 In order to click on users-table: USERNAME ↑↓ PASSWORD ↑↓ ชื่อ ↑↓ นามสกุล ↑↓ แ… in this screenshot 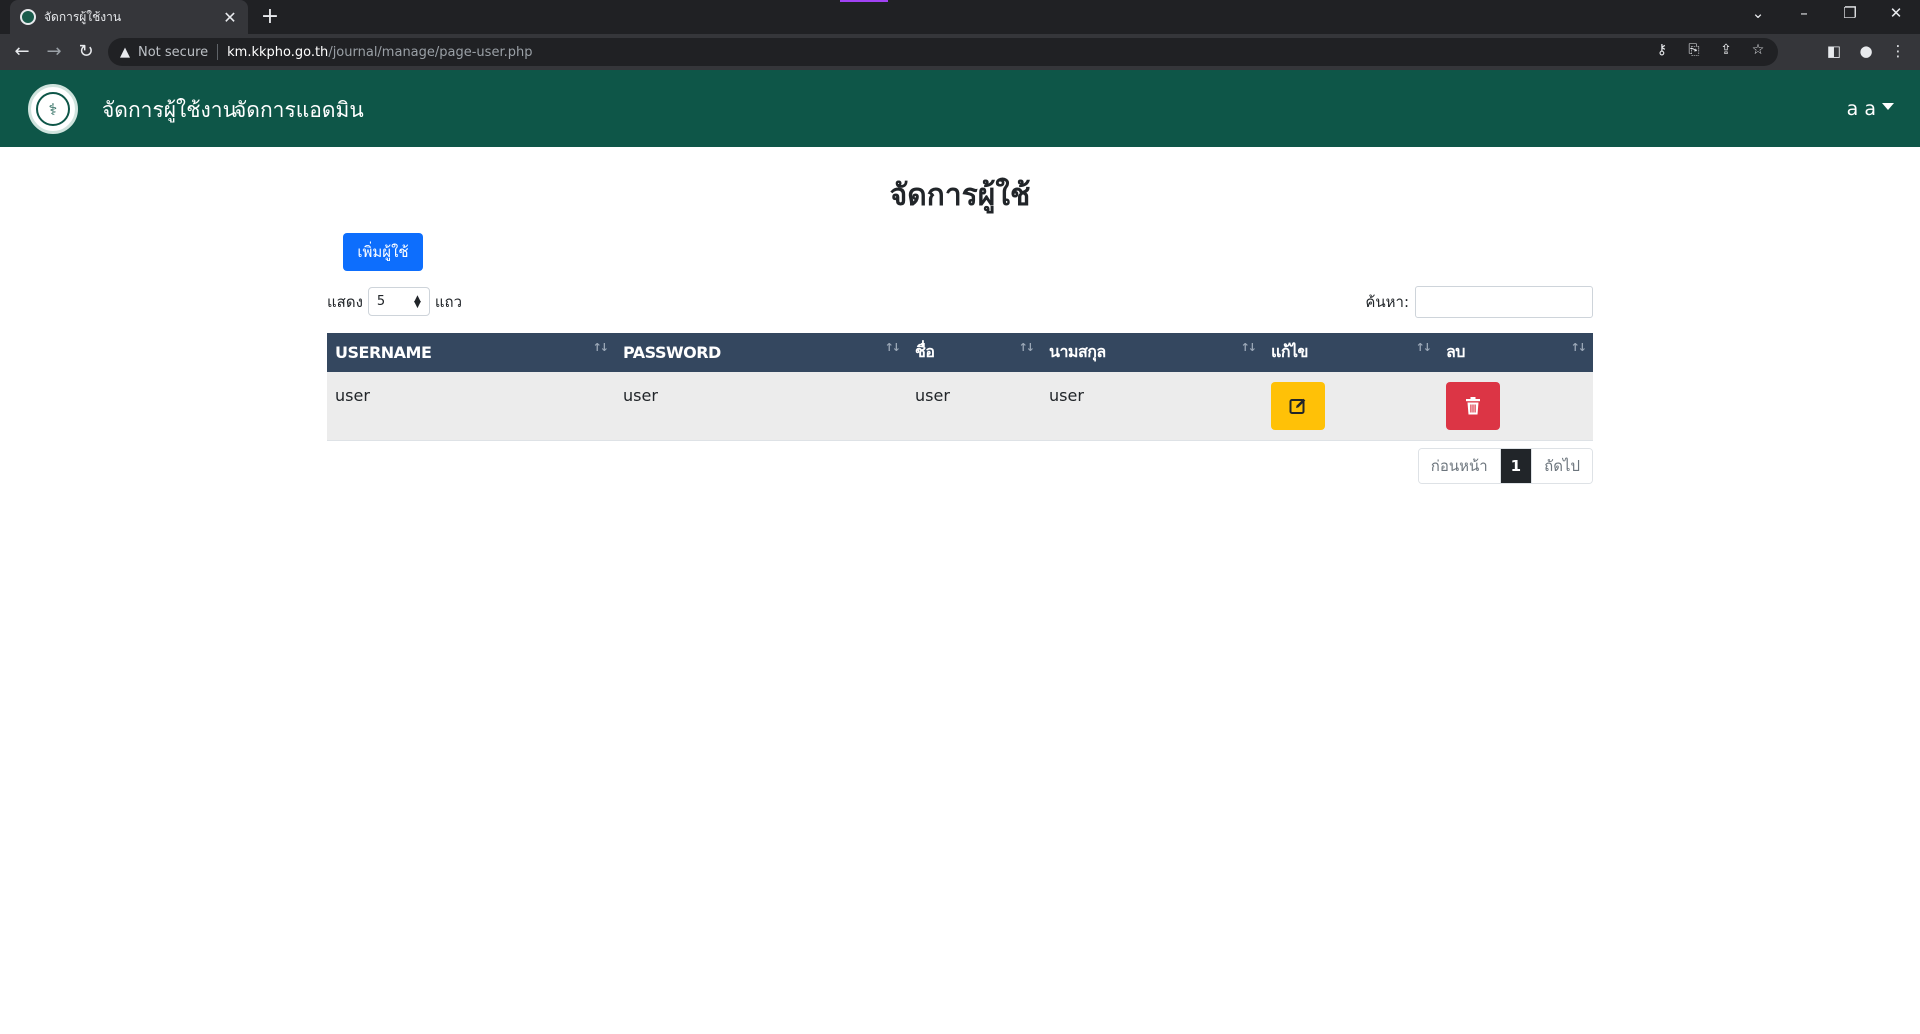, I will do `click(960, 387)`.